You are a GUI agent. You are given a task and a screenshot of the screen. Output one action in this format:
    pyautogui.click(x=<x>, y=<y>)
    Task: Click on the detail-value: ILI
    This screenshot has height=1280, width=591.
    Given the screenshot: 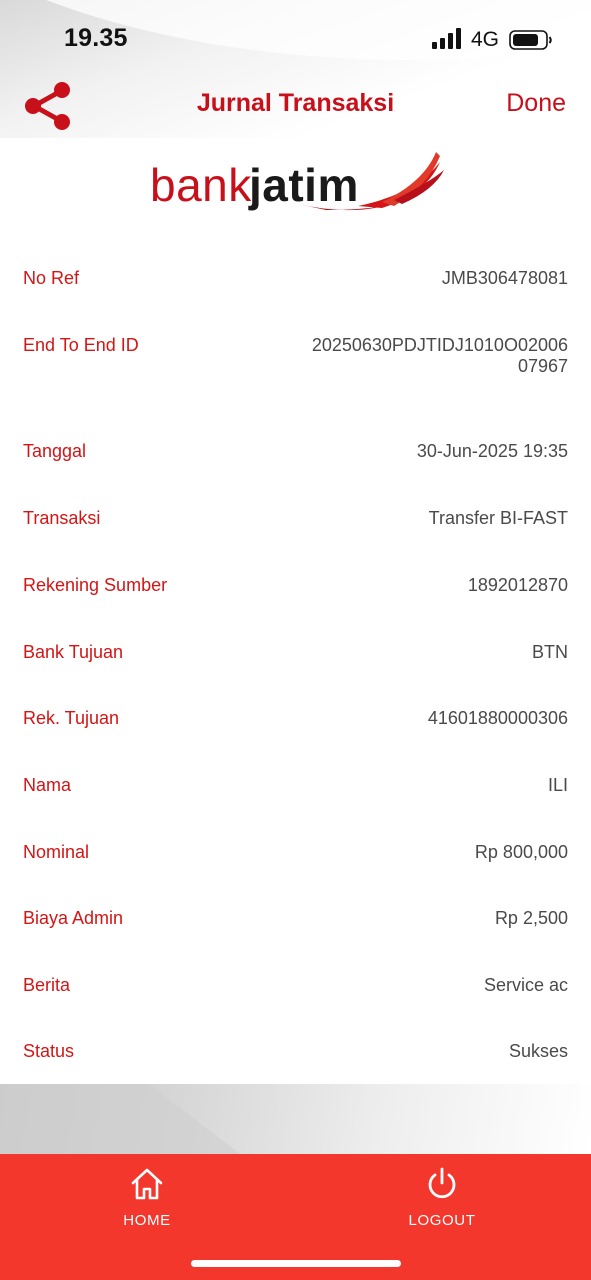 What is the action you would take?
    pyautogui.click(x=557, y=785)
    